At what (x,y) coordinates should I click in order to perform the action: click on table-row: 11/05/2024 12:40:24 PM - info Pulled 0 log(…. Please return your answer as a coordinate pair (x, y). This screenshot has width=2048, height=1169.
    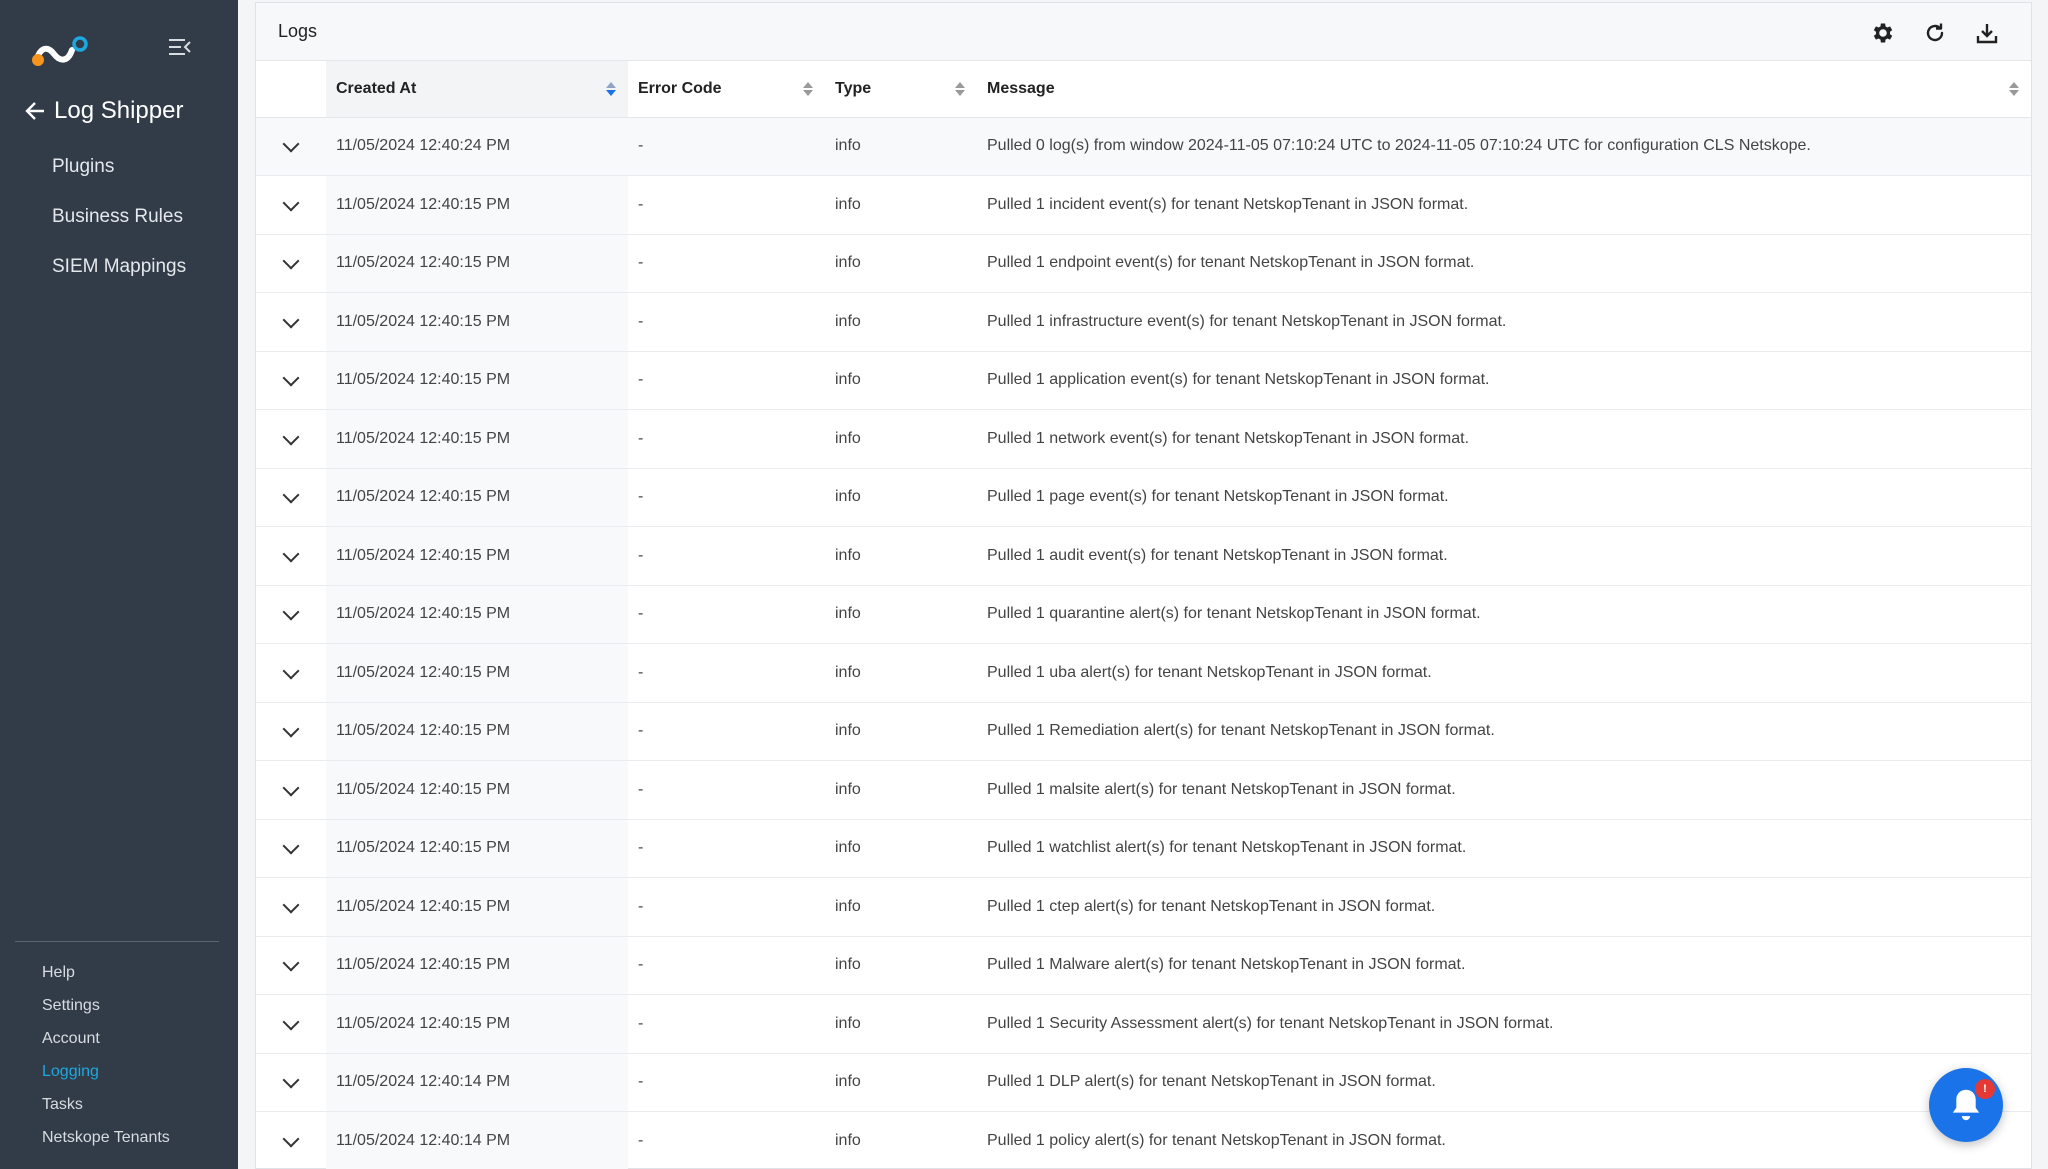
    Looking at the image, I should click on (1143, 146).